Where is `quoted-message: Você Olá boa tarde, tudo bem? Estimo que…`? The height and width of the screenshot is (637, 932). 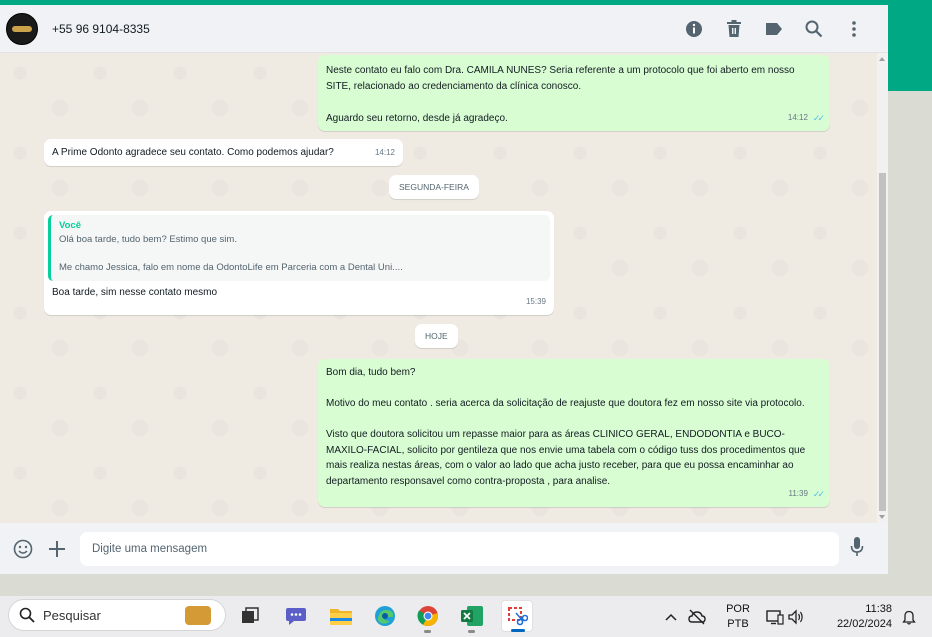
quoted-message: Você Olá boa tarde, tudo bem? Estimo que… is located at coordinates (299, 248).